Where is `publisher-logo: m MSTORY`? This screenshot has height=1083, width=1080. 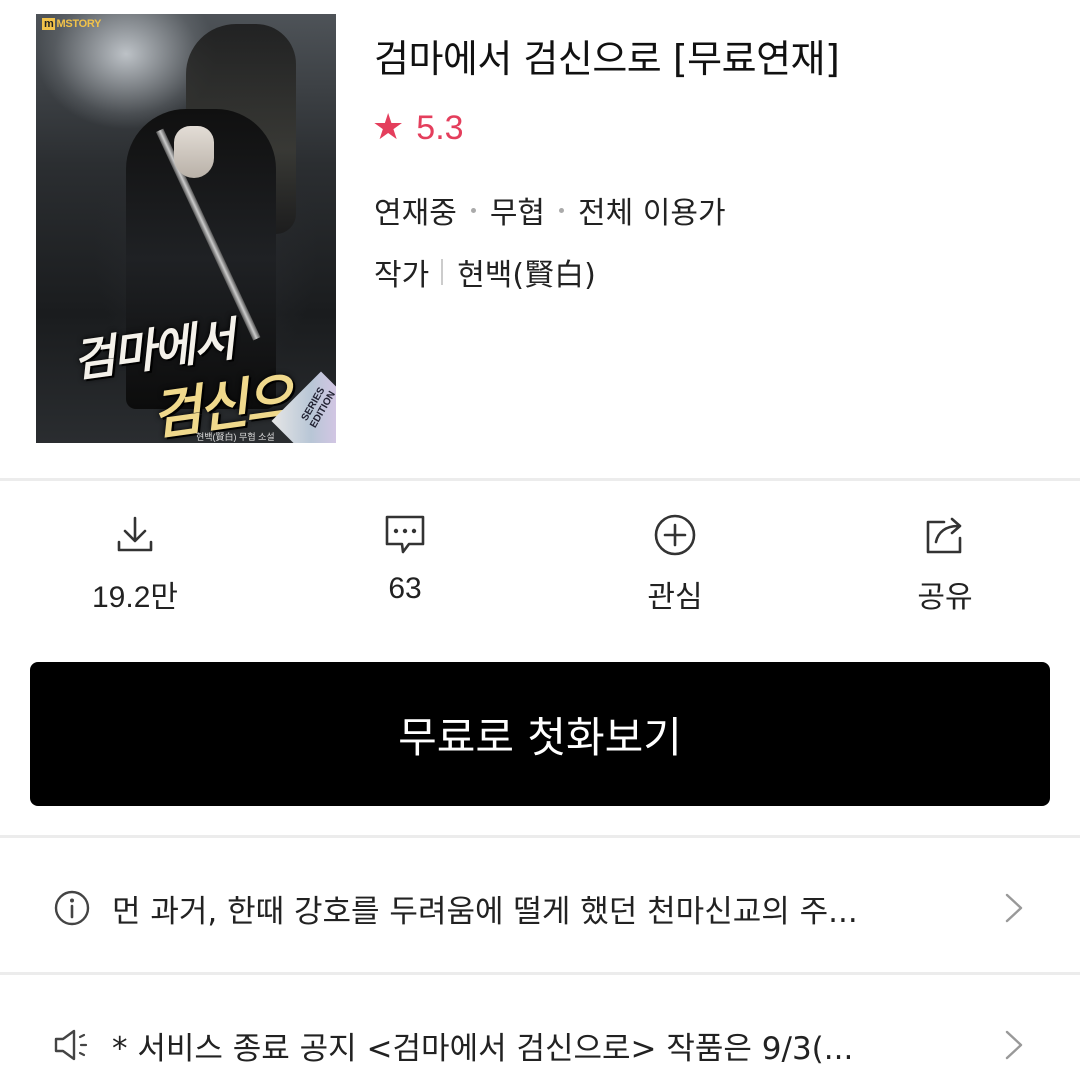 publisher-logo: m MSTORY is located at coordinates (72, 24).